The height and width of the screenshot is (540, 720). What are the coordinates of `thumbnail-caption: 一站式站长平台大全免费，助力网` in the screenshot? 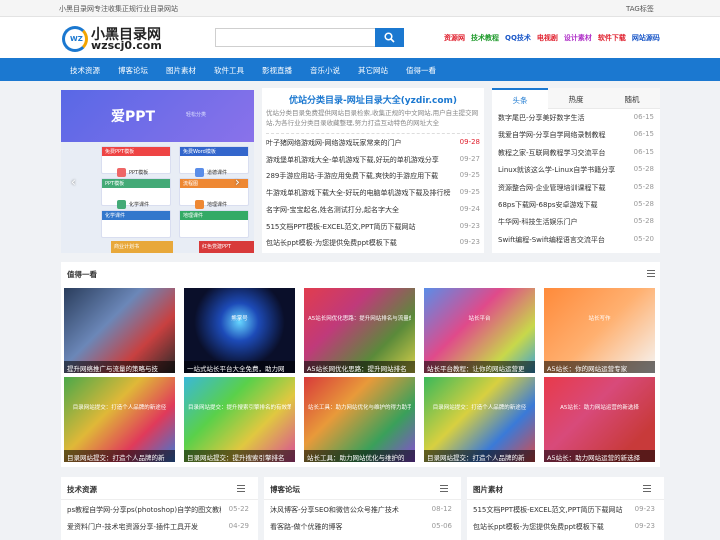 It's located at (239, 367).